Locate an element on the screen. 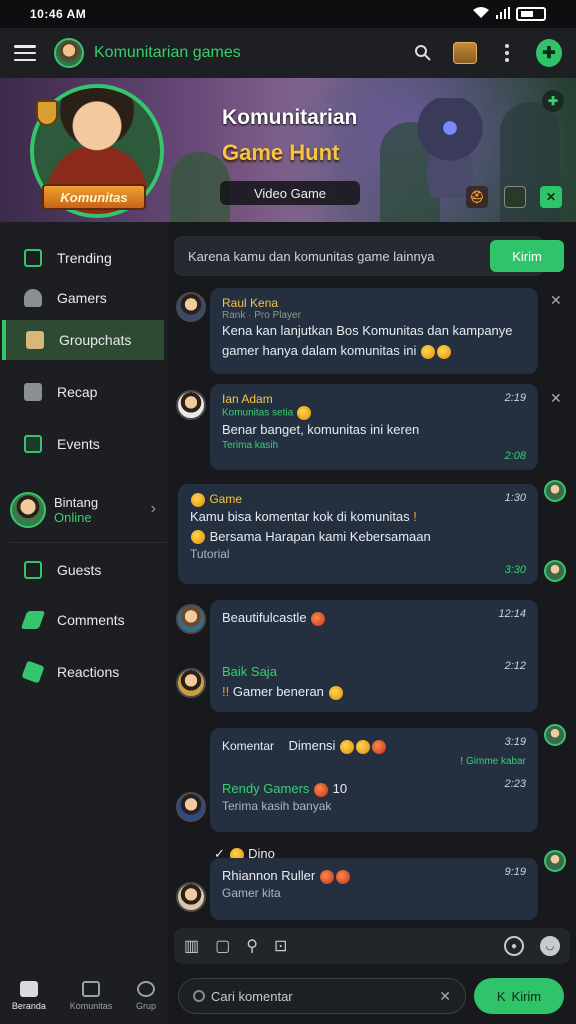  topic-send-button: Kirim is located at coordinates (527, 256).